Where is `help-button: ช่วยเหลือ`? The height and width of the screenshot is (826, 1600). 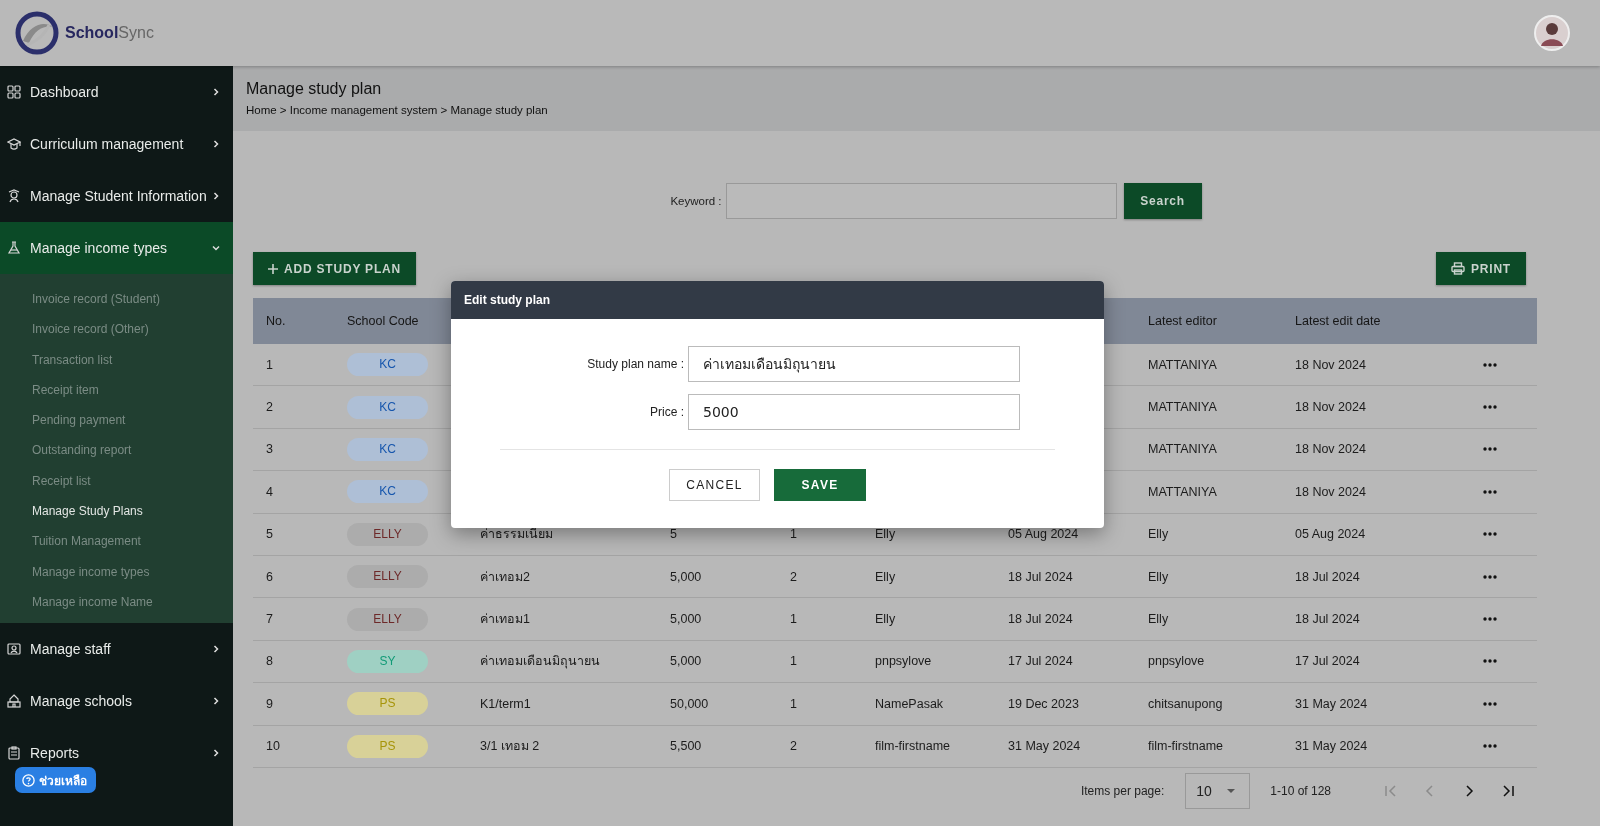 help-button: ช่วยเหลือ is located at coordinates (55, 780).